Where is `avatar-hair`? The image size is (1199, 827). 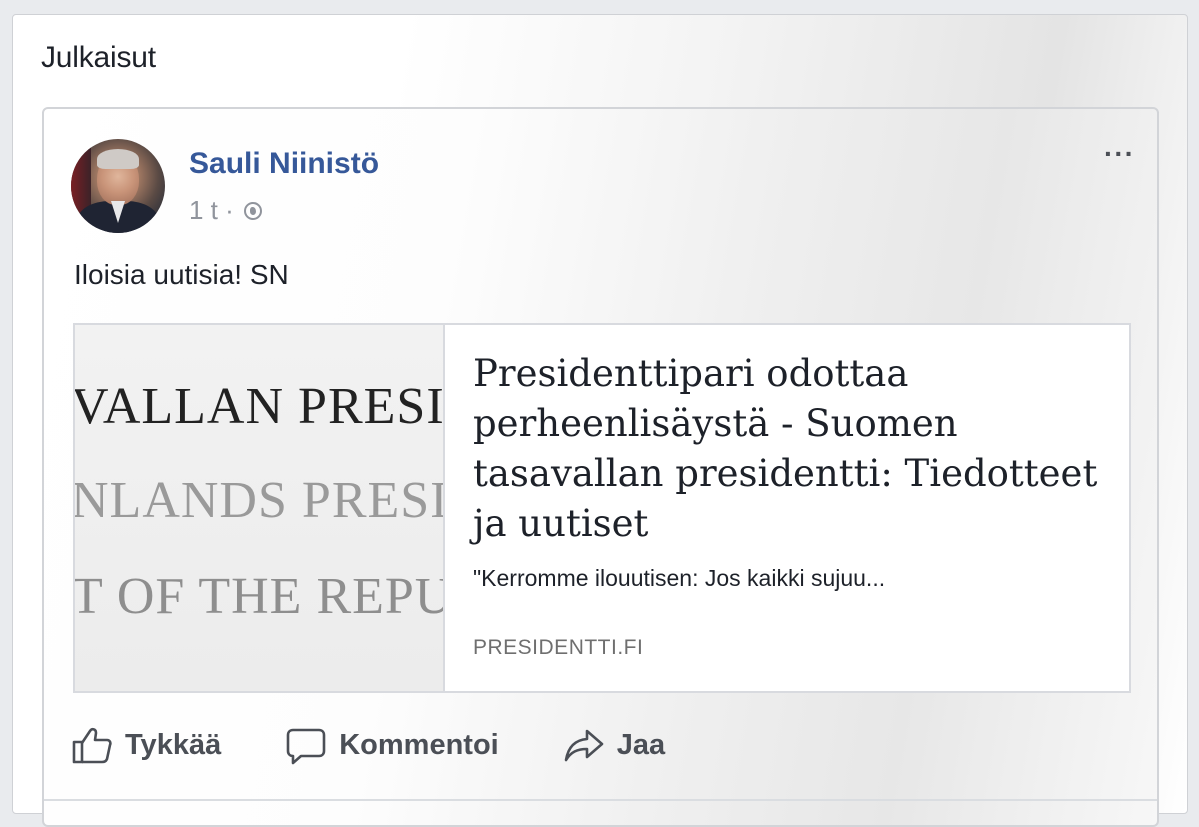 avatar-hair is located at coordinates (118, 159).